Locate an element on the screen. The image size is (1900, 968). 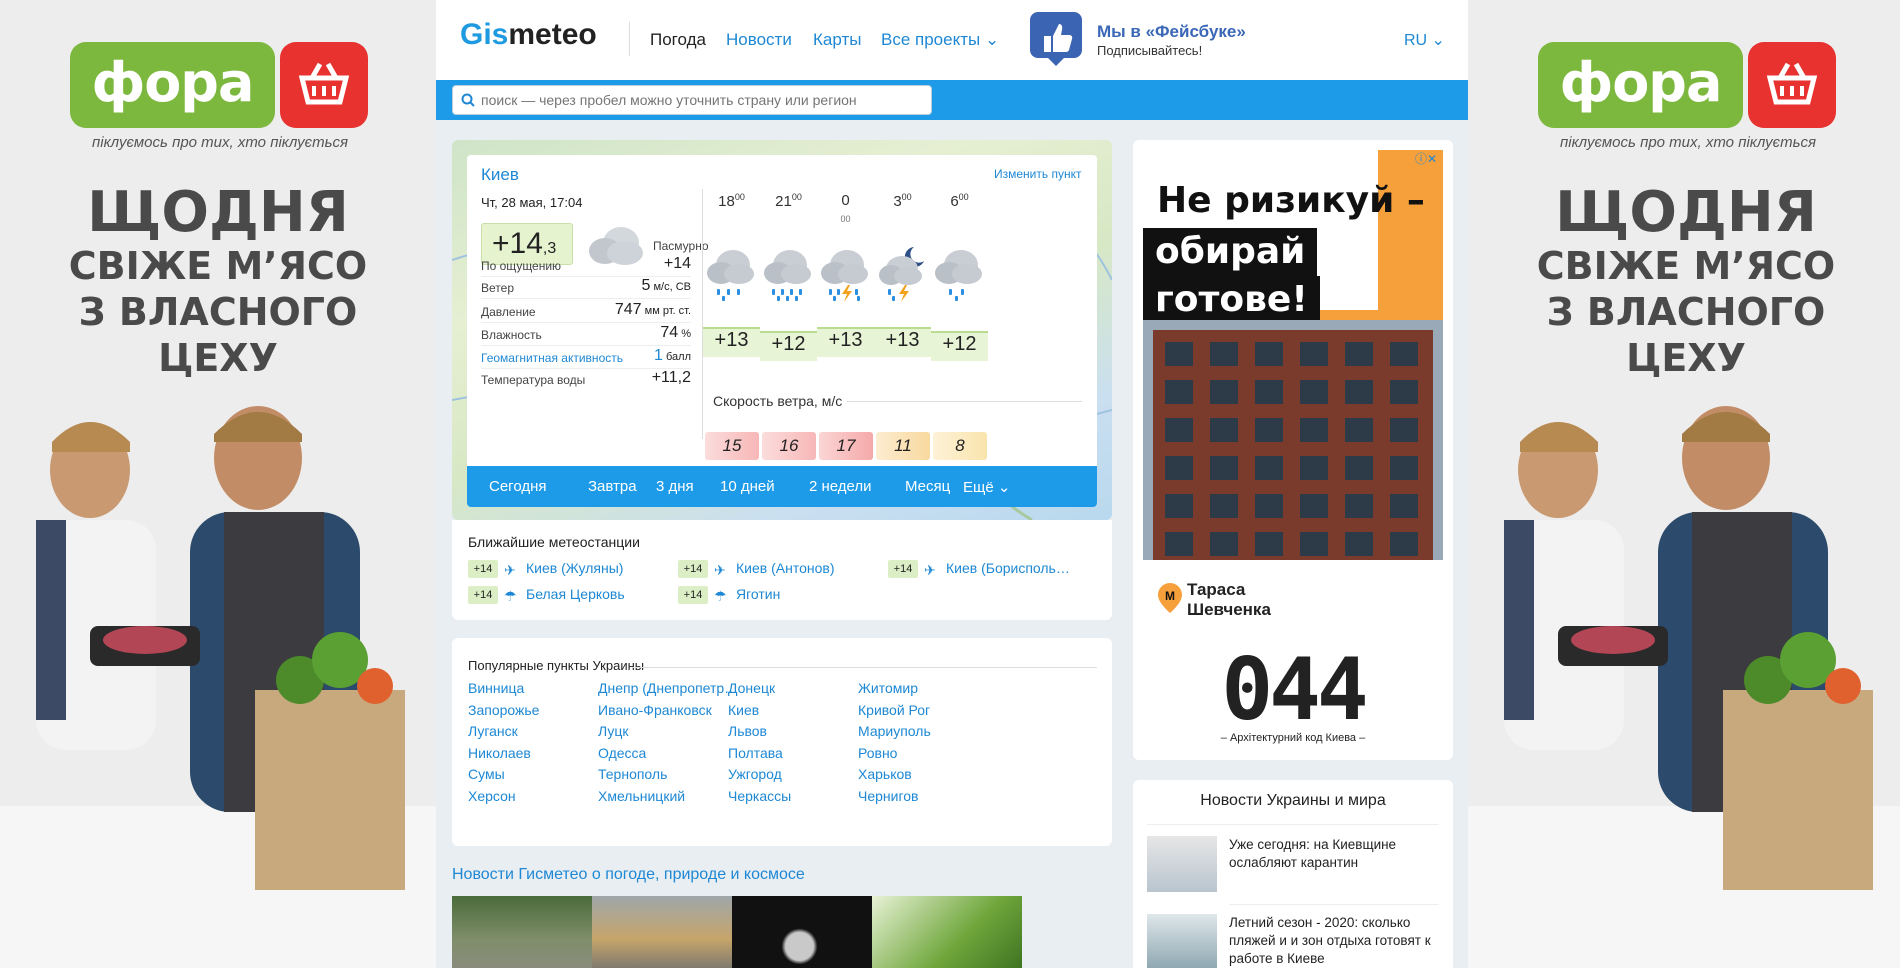
city-link: Запорожье is located at coordinates (503, 710).